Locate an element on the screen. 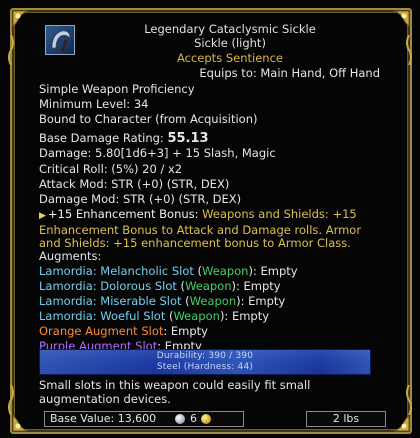 This screenshot has height=438, width=420. durability-text: Durability: 390 / 390 is located at coordinates (205, 356).